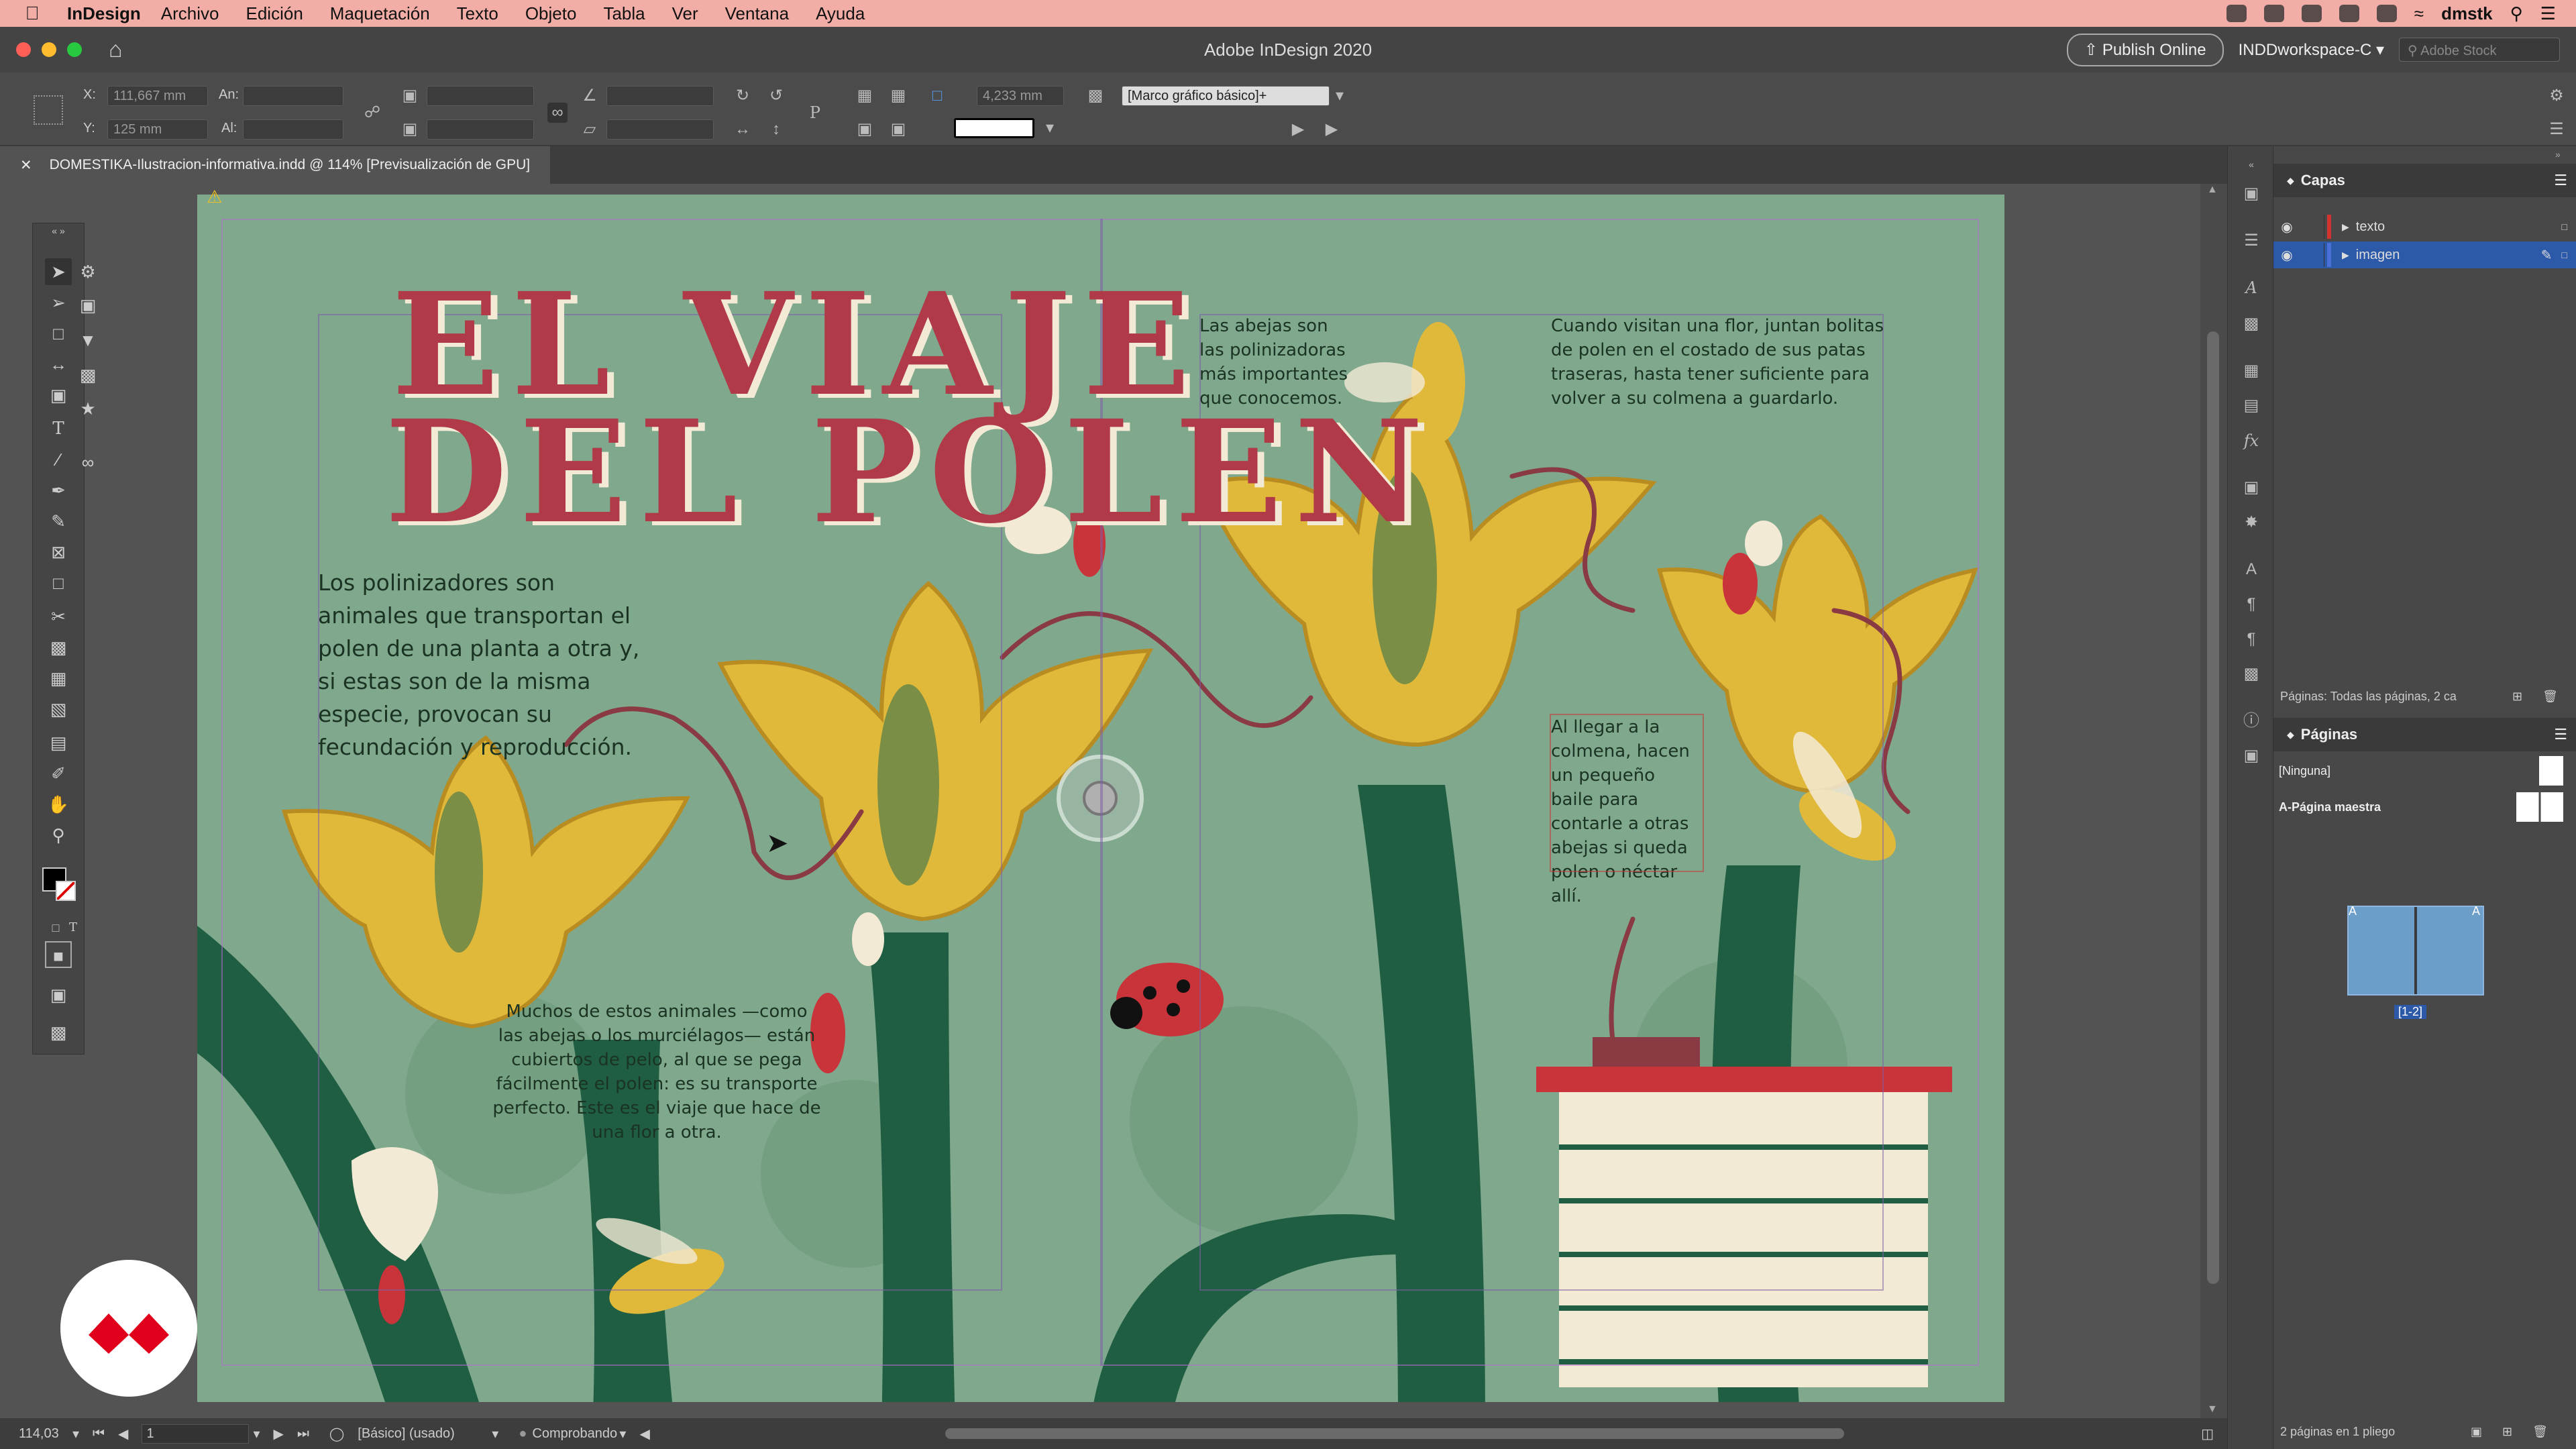 The height and width of the screenshot is (1449, 2576). What do you see at coordinates (622, 1434) in the screenshot?
I see `preflight-chevron-icon: ▾` at bounding box center [622, 1434].